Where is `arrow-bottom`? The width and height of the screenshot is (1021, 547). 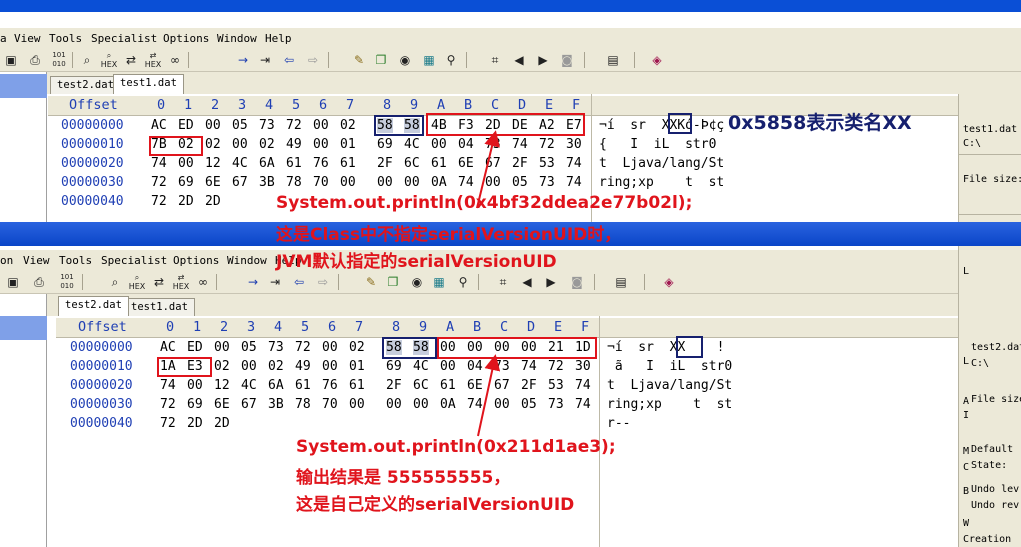
arrow-bottom is located at coordinates (489, 395).